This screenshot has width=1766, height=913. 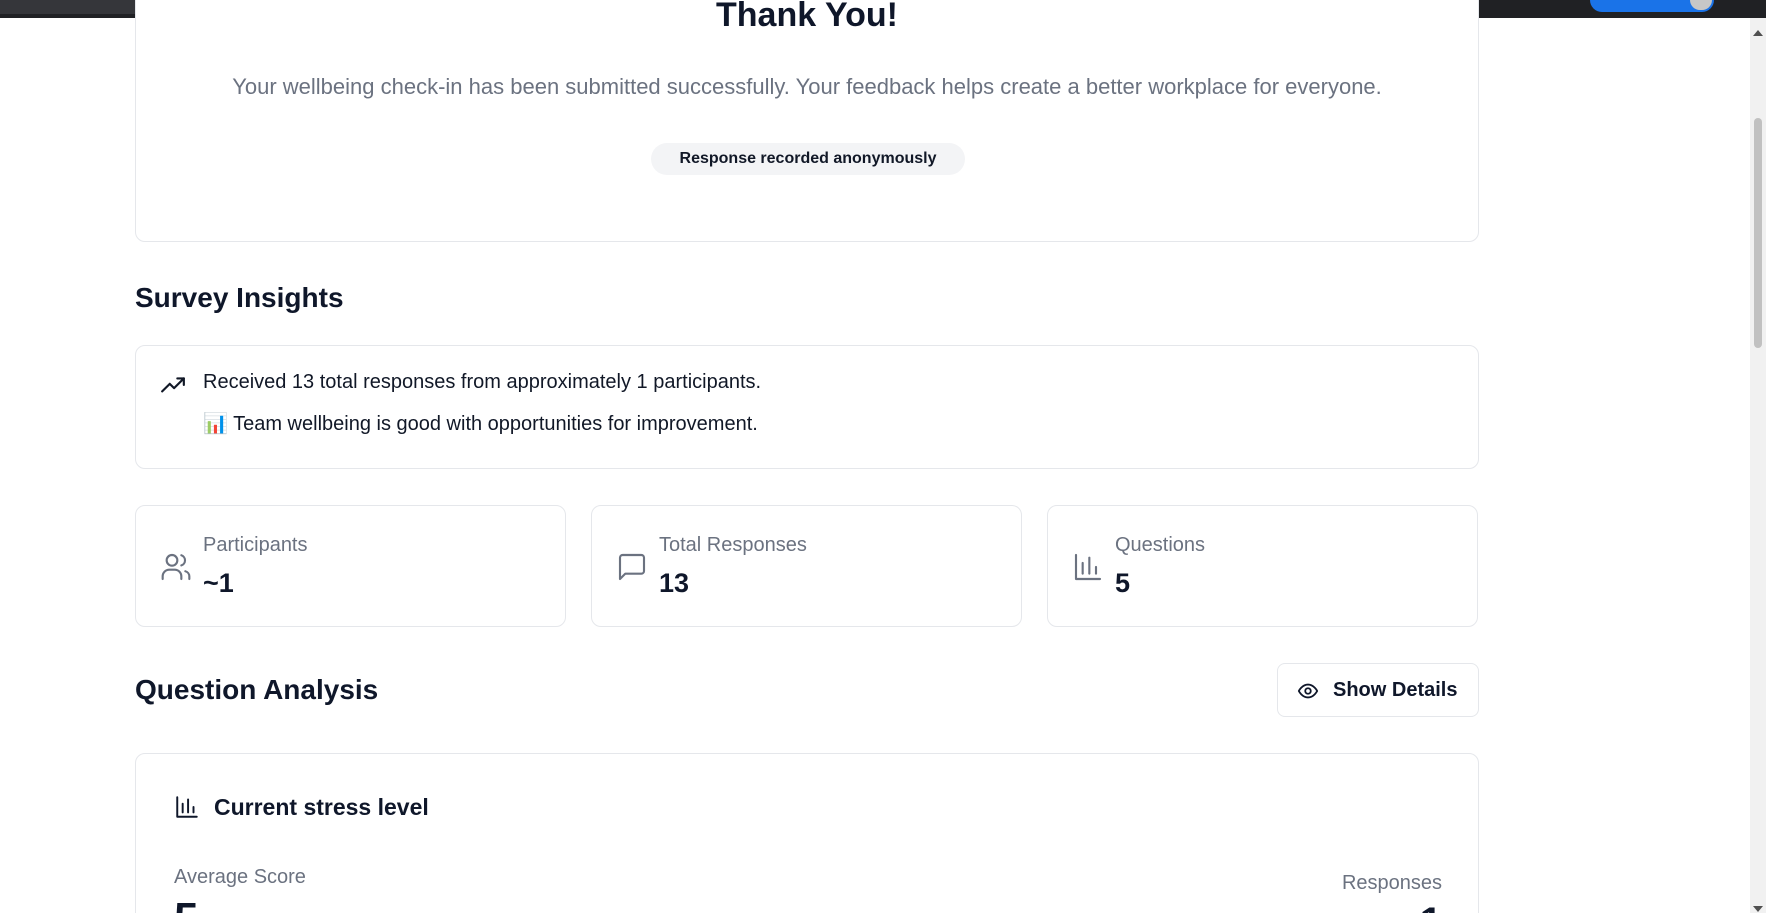 I want to click on stat-label: Participants, so click(x=255, y=545).